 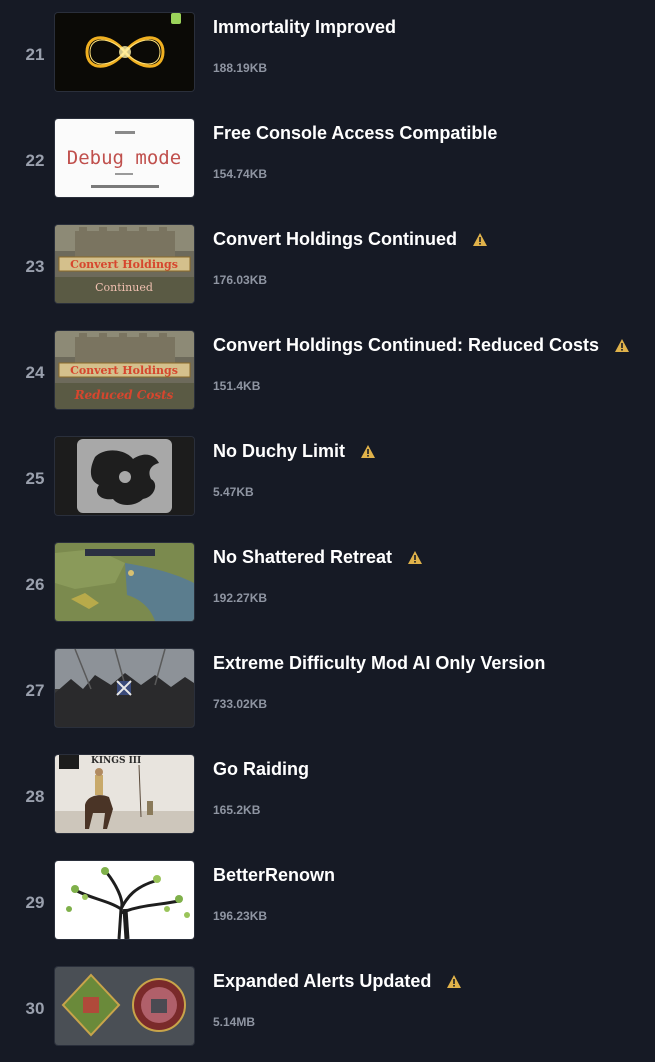 What do you see at coordinates (237, 810) in the screenshot?
I see `mod-size: 165.2KB` at bounding box center [237, 810].